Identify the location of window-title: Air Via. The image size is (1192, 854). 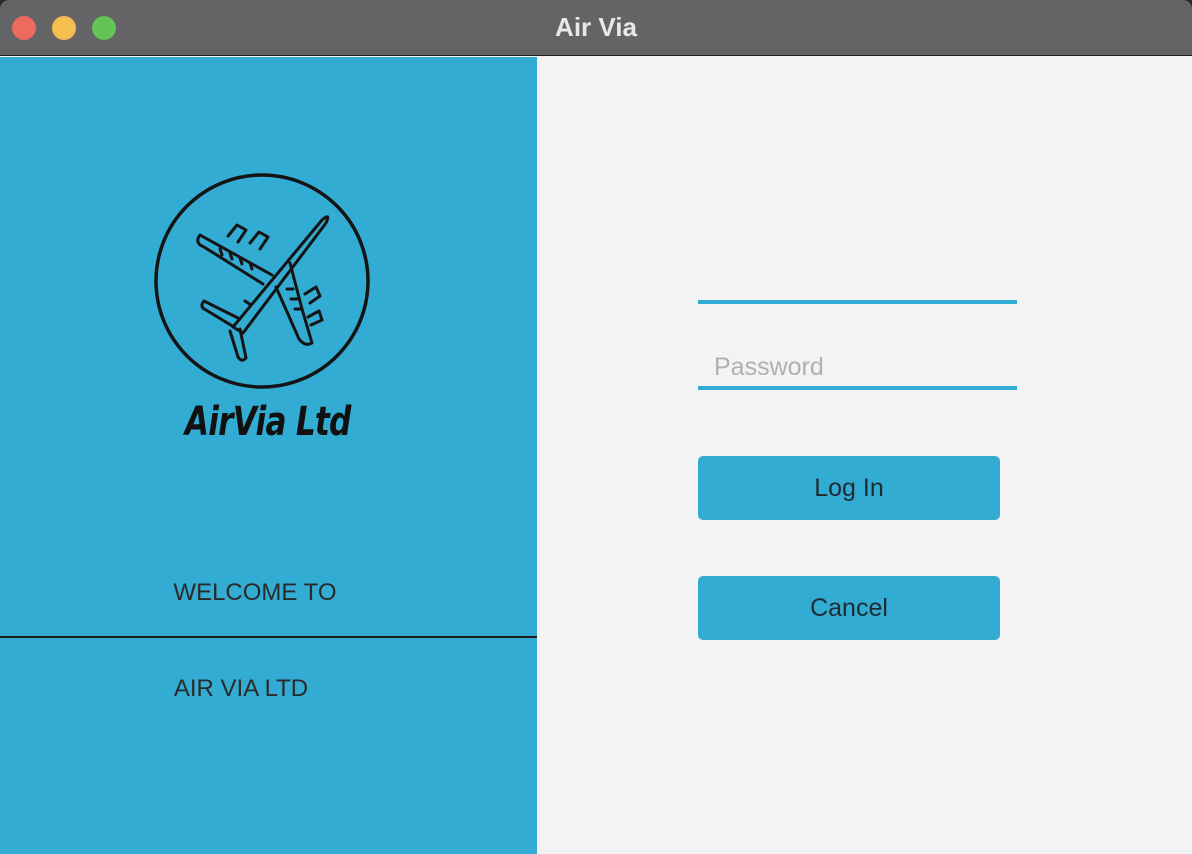
(596, 27).